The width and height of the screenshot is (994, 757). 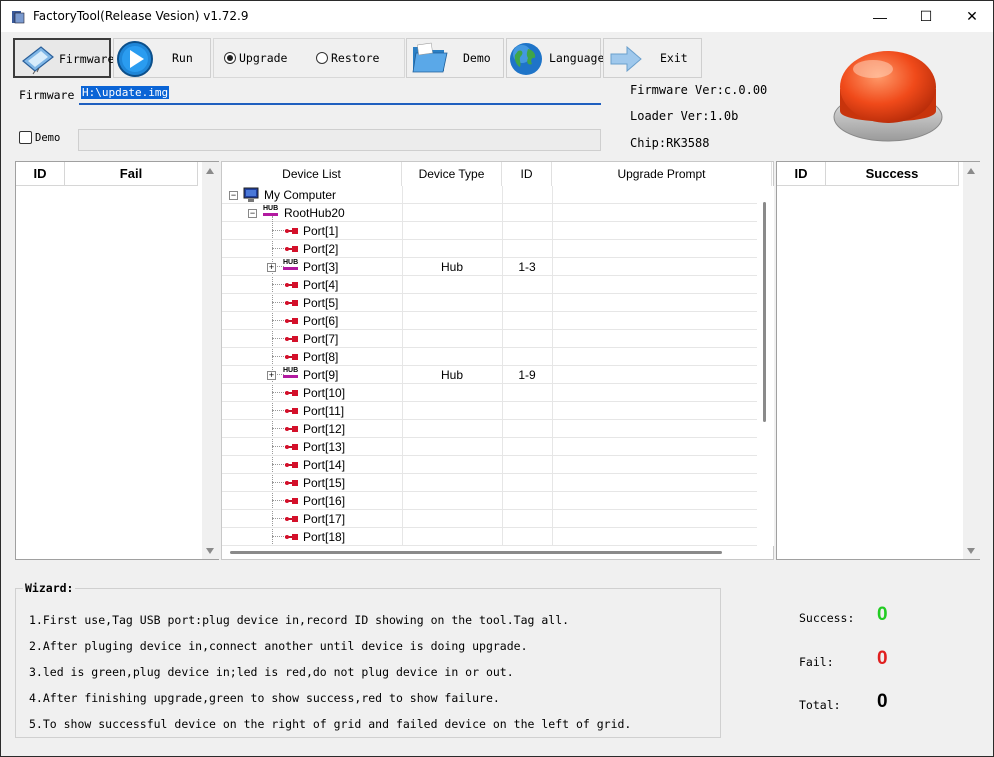 I want to click on tree-row-port: Port[8], so click(x=489, y=357).